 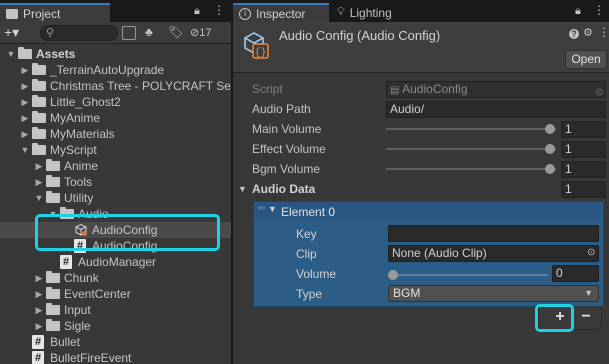 I want to click on tree-item-asset: # BulletFireEvent, so click(x=115, y=357).